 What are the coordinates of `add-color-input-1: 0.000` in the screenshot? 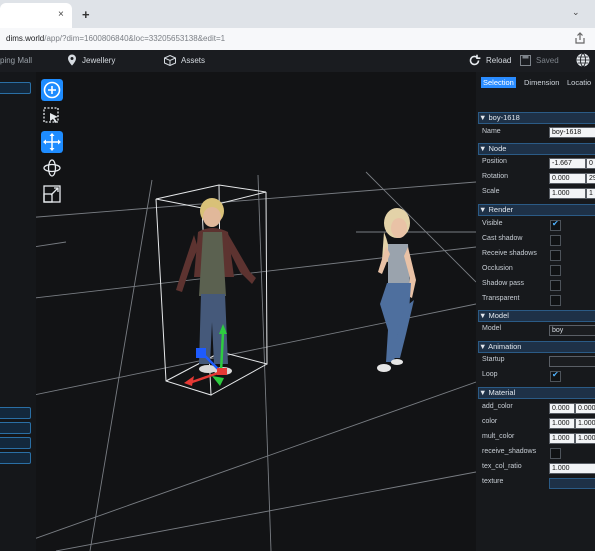 It's located at (562, 408).